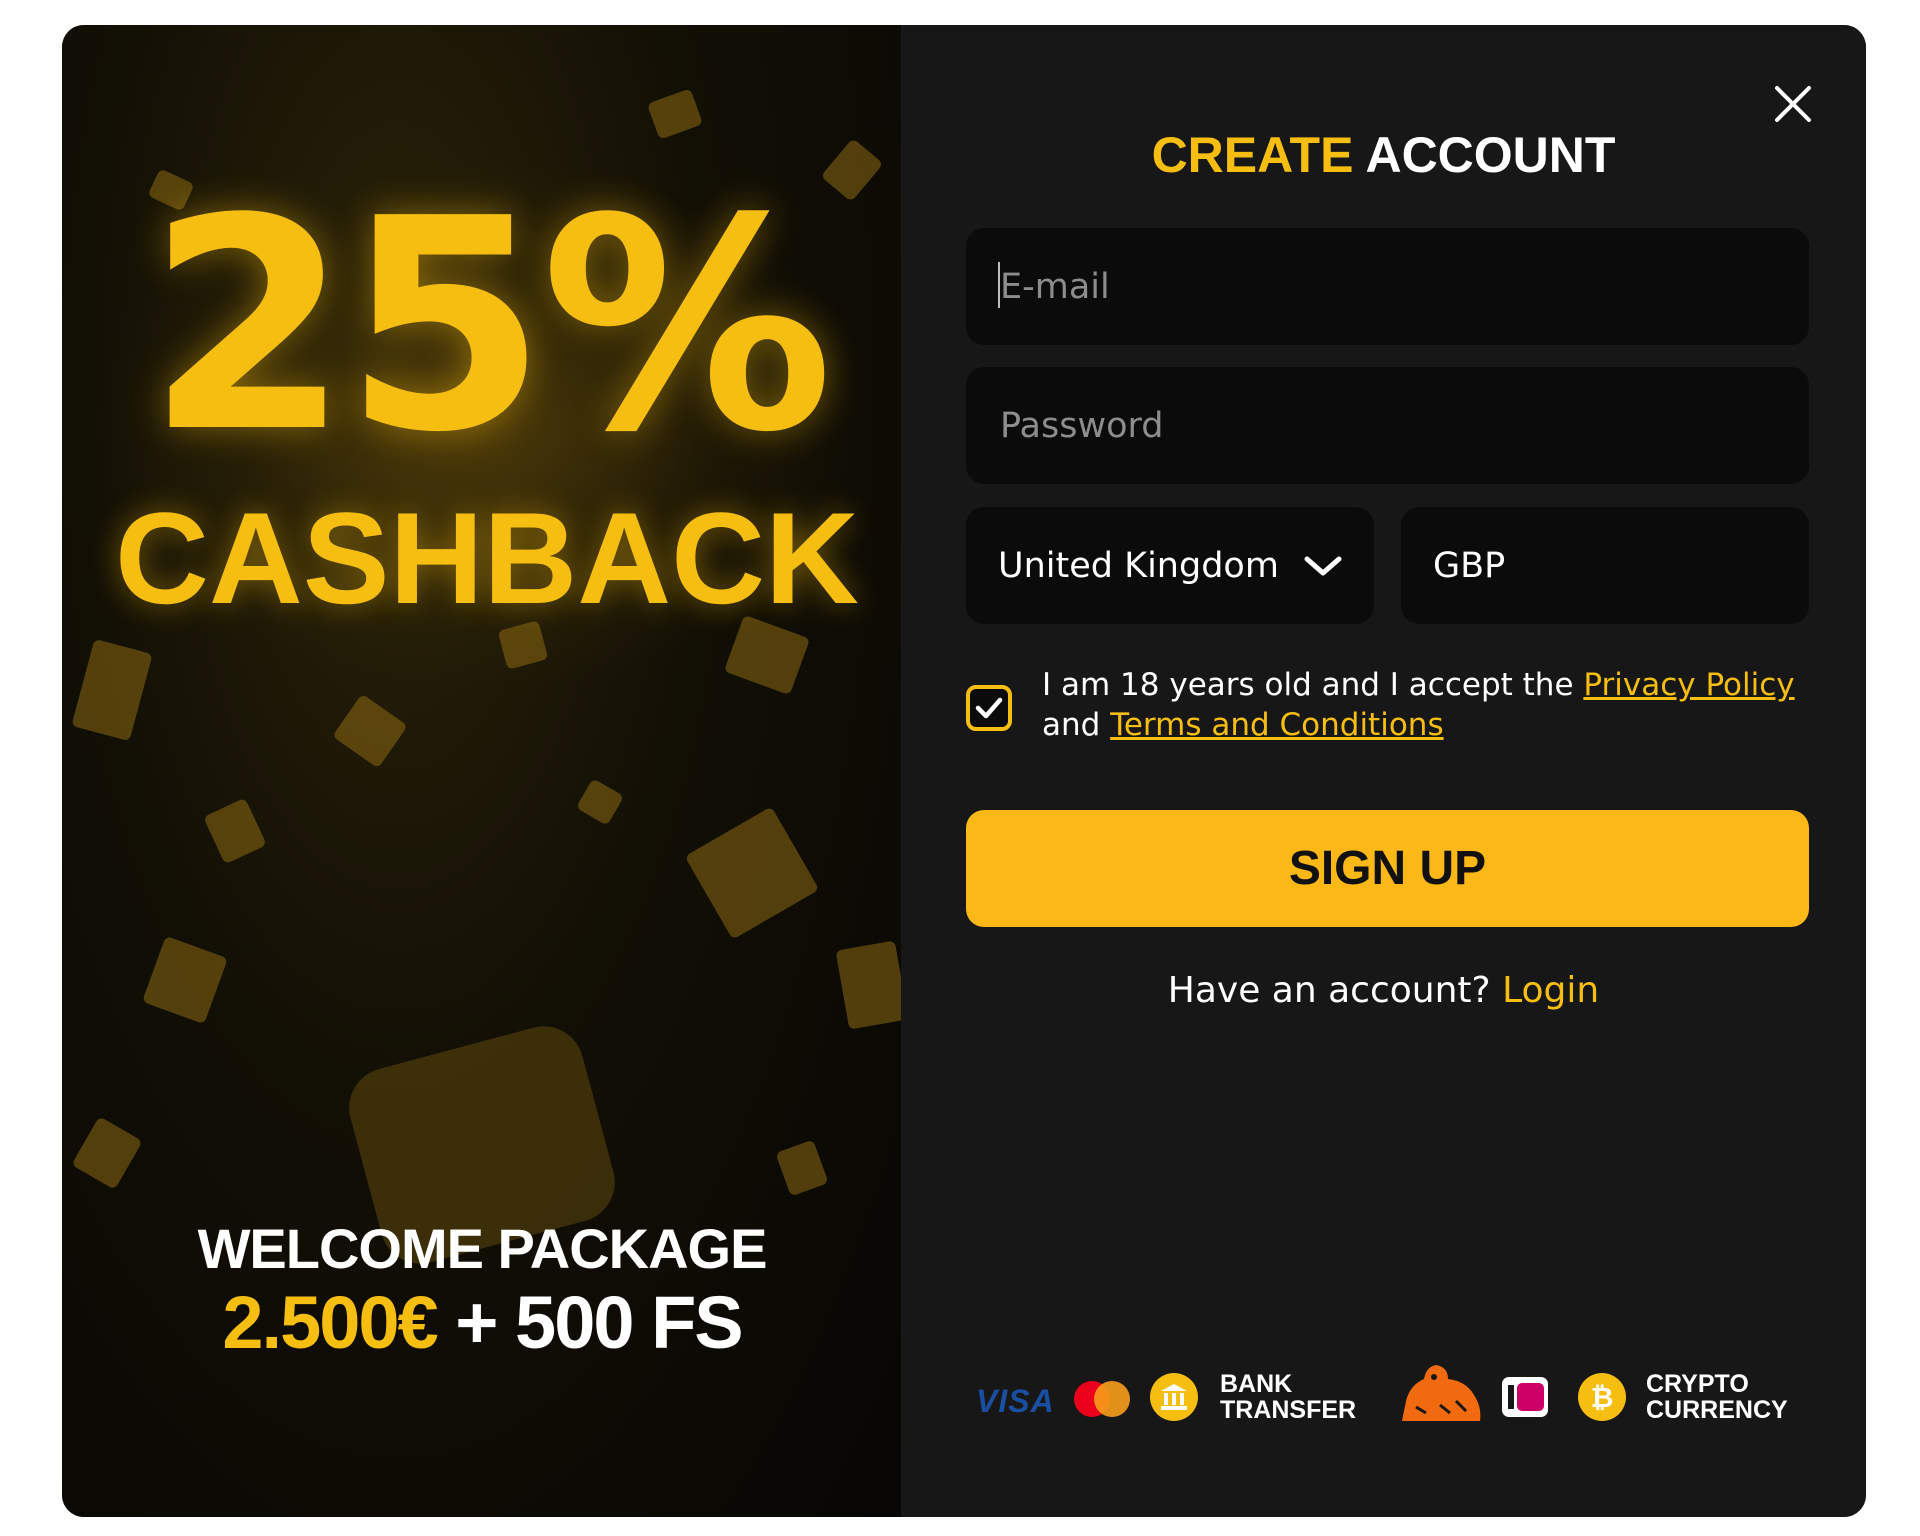 The height and width of the screenshot is (1536, 1920). Describe the element at coordinates (1688, 685) in the screenshot. I see `privacy-policy-link: Privacy Policy` at that location.